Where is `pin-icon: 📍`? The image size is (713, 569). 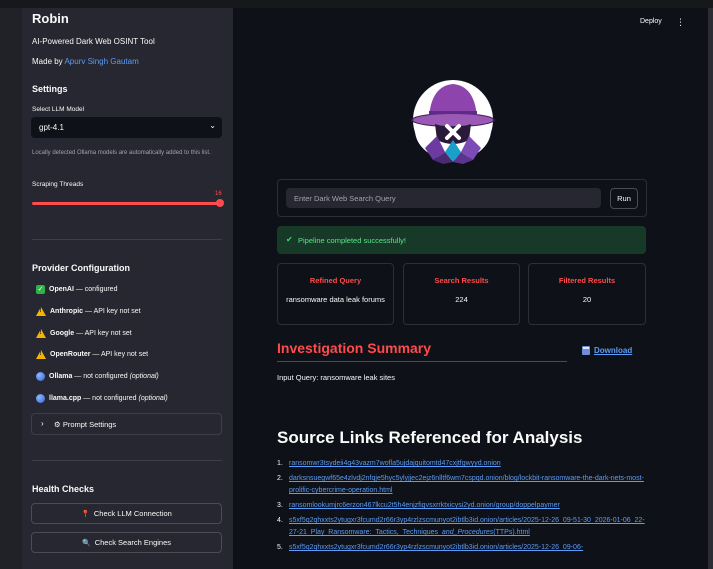
pin-icon: 📍 is located at coordinates (85, 514).